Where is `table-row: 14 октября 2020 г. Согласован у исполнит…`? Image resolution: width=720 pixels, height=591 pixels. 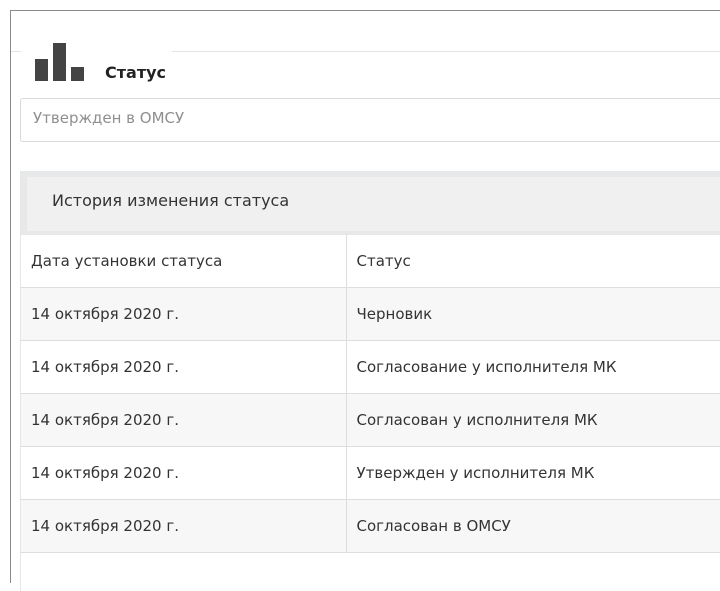 table-row: 14 октября 2020 г. Согласован у исполнит… is located at coordinates (370, 420).